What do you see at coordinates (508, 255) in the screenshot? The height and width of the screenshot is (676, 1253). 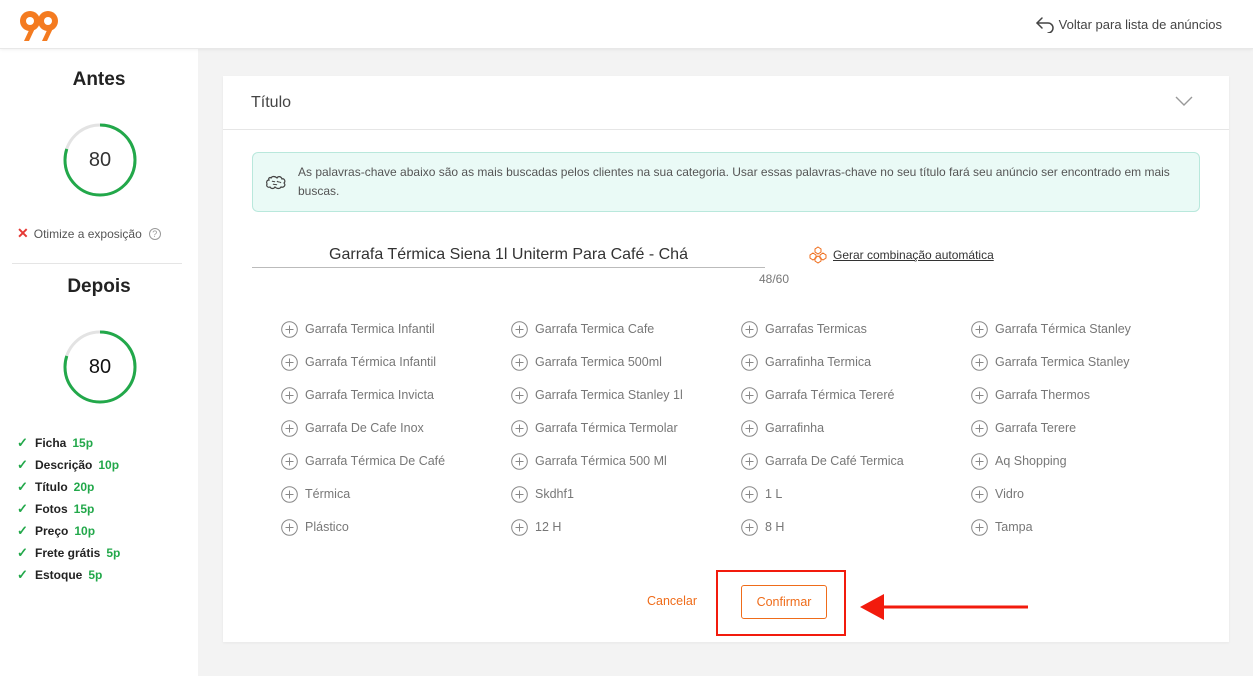 I see `title-input` at bounding box center [508, 255].